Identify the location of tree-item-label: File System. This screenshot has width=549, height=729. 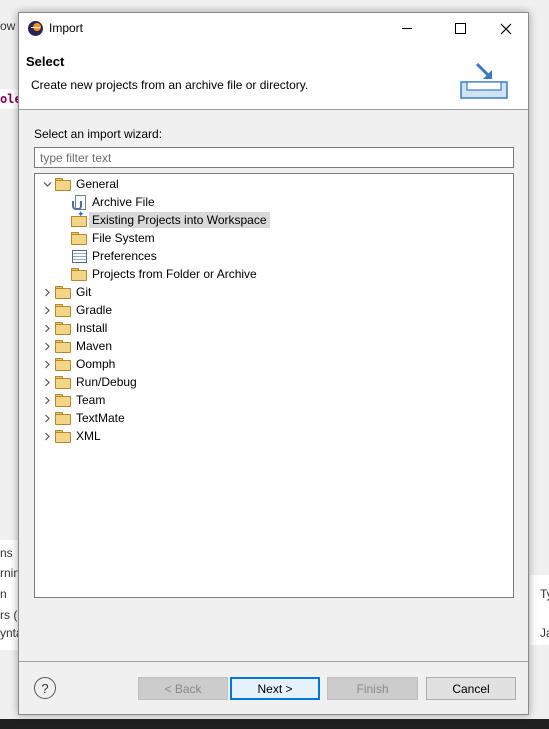
(123, 238).